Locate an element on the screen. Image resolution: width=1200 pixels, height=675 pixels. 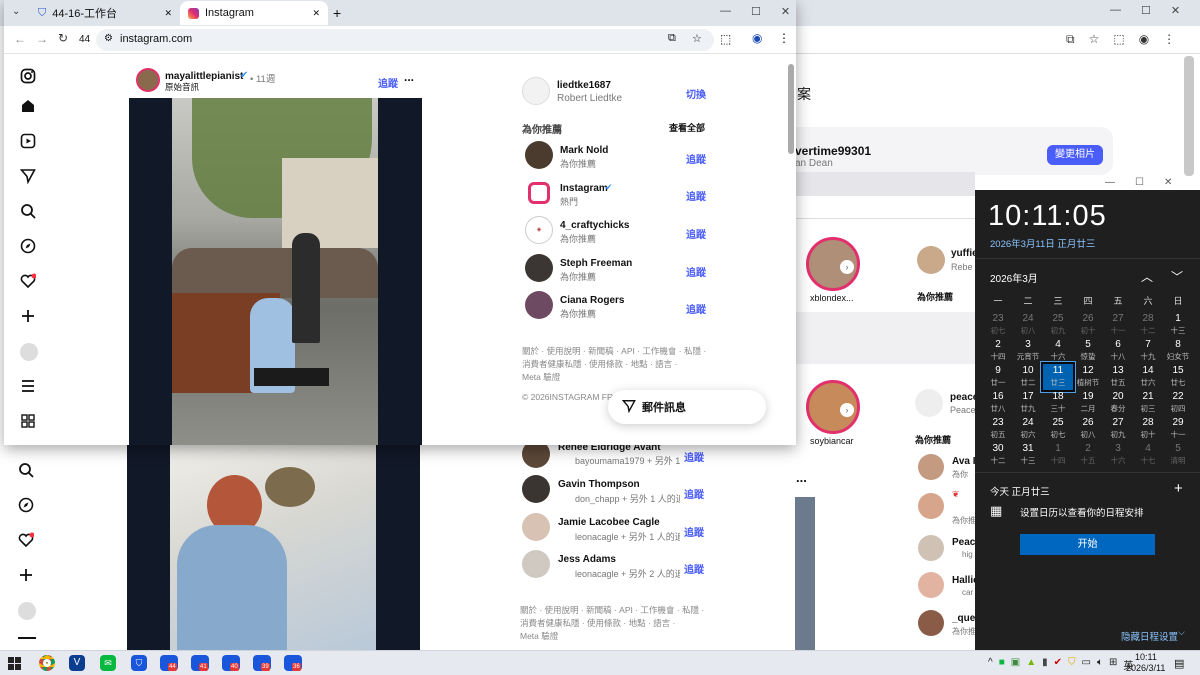
volume-icon: 🔈︎ is located at coordinates (1100, 664).